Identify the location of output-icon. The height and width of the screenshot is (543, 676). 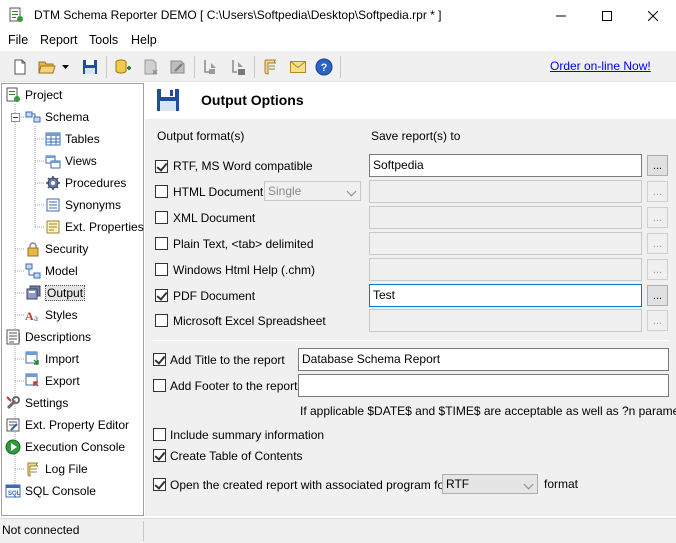
(33, 292).